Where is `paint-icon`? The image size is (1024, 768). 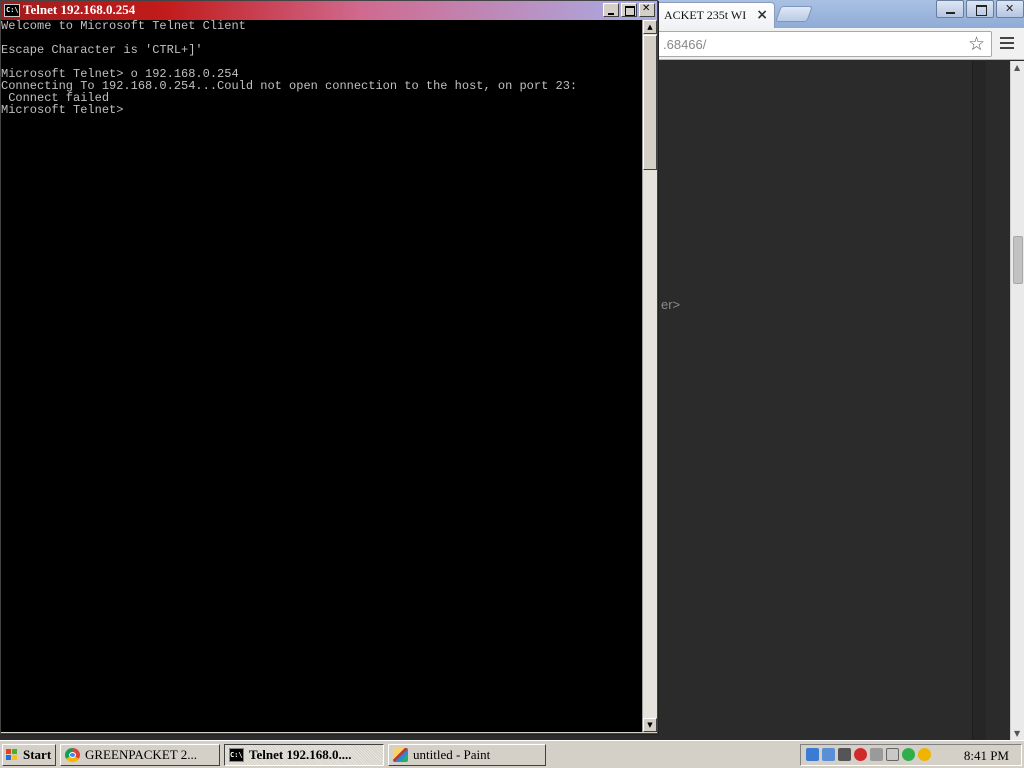
paint-icon is located at coordinates (400, 755).